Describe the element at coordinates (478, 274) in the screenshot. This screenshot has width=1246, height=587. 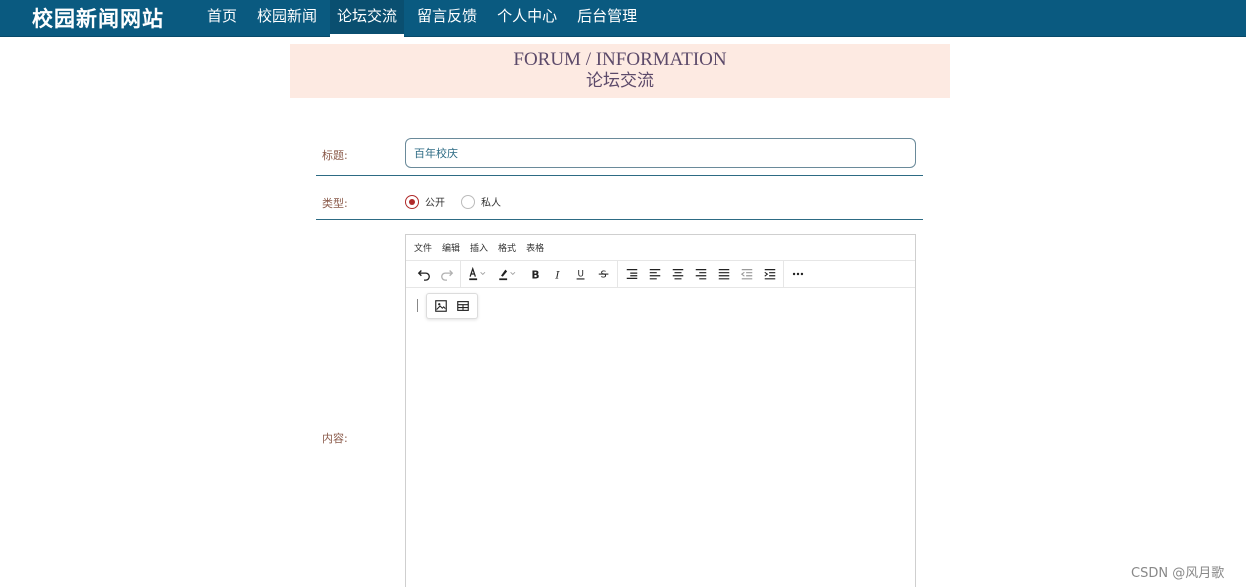
I see `text-color-icon` at that location.